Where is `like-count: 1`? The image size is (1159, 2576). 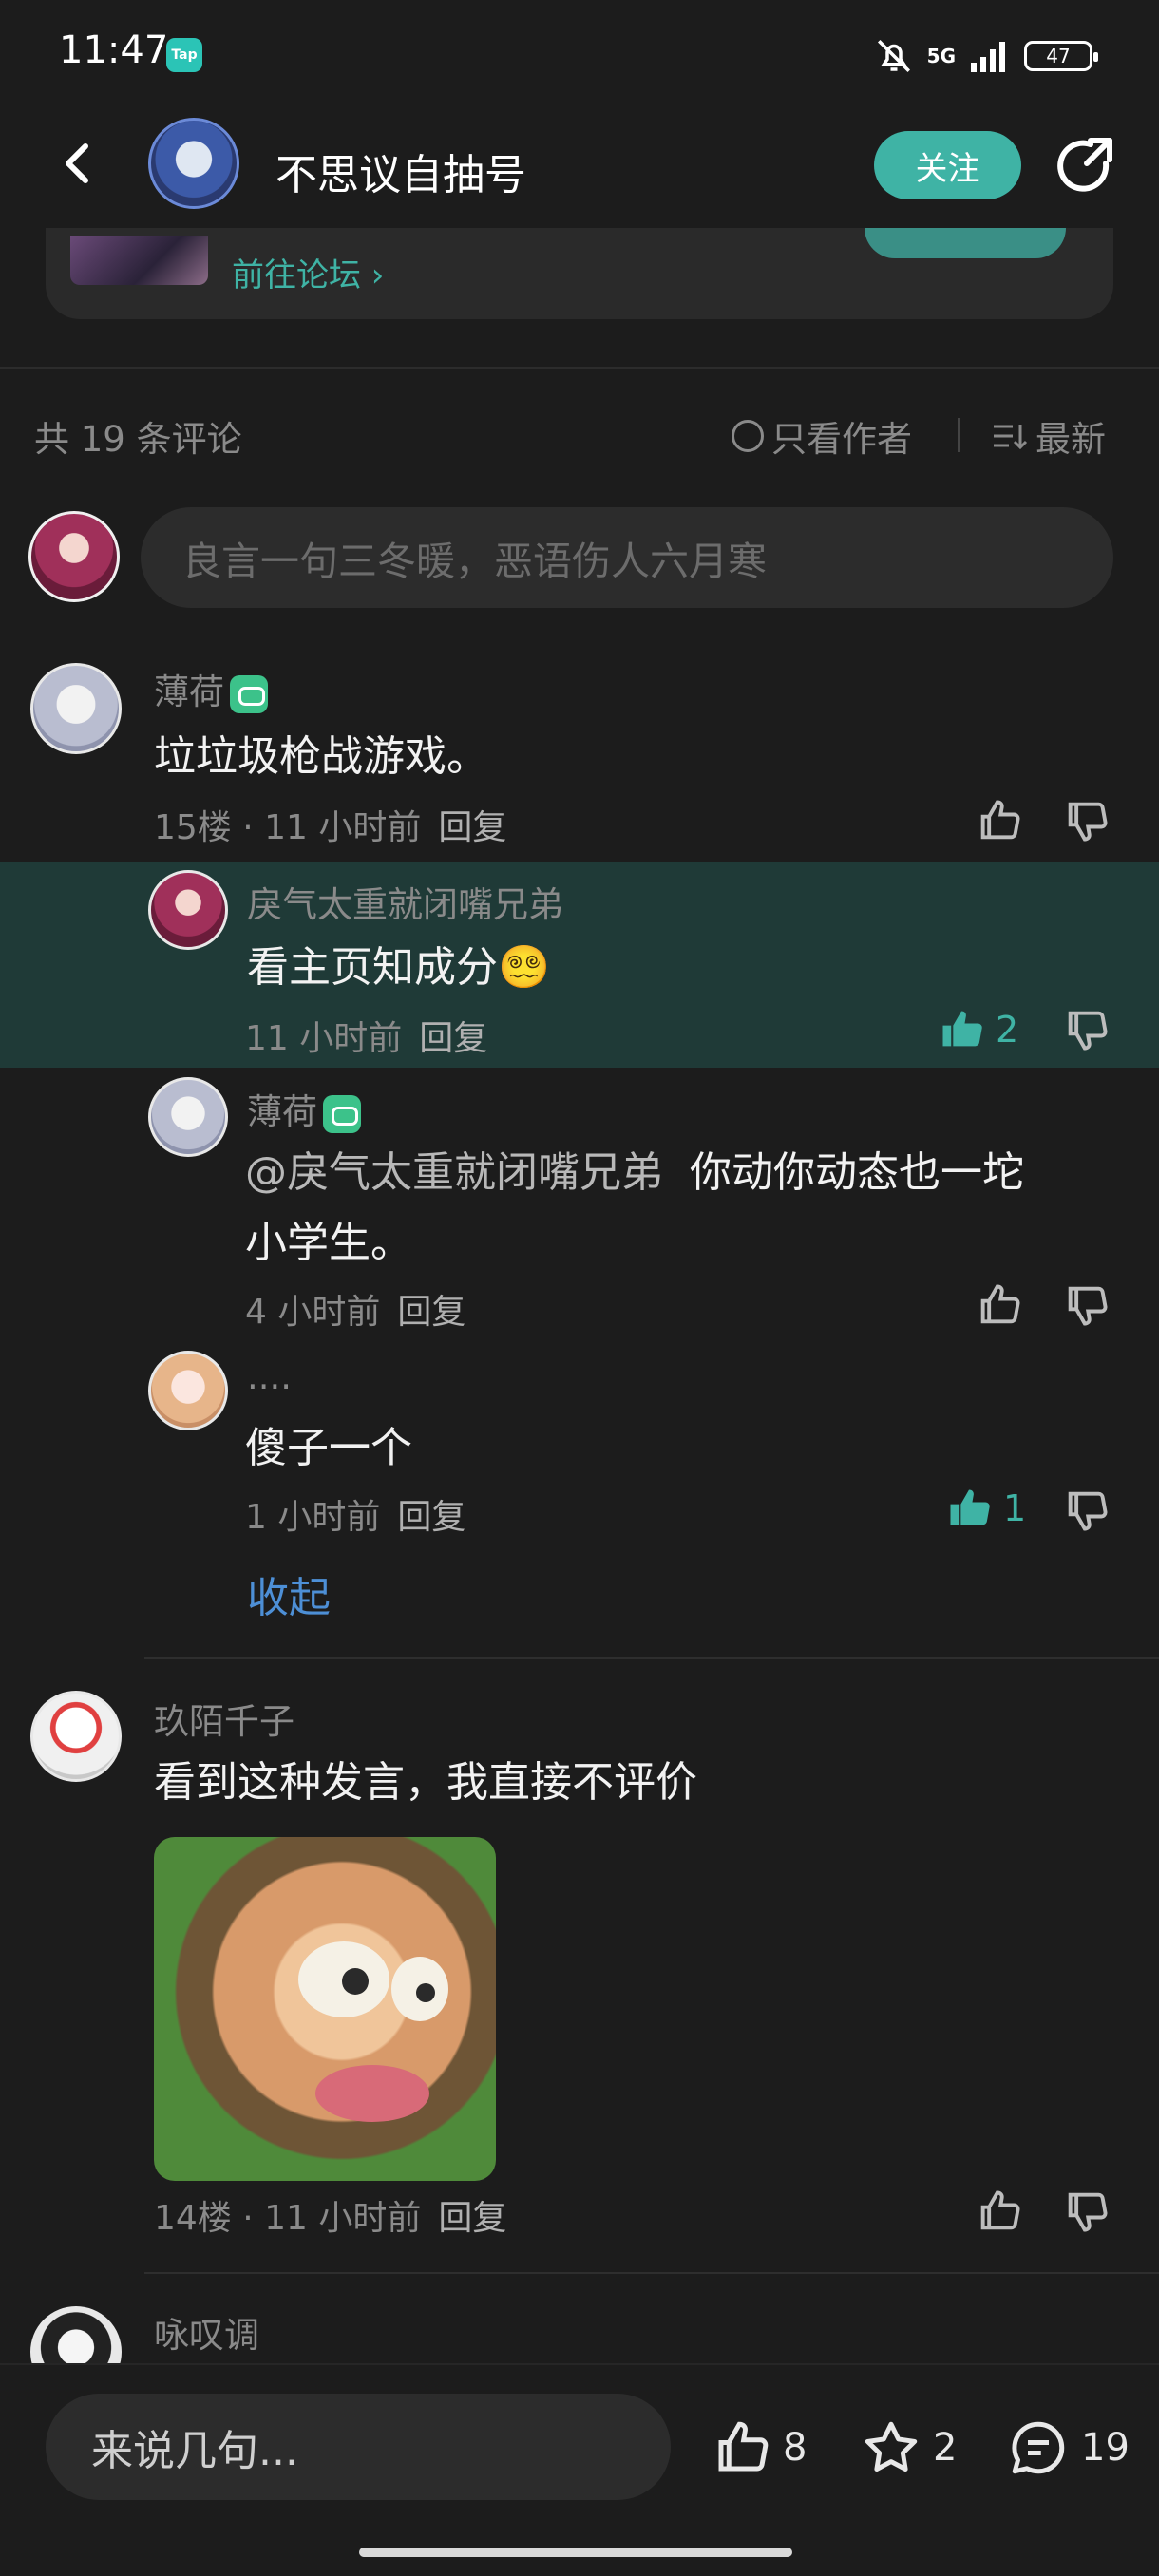 like-count: 1 is located at coordinates (1015, 1508).